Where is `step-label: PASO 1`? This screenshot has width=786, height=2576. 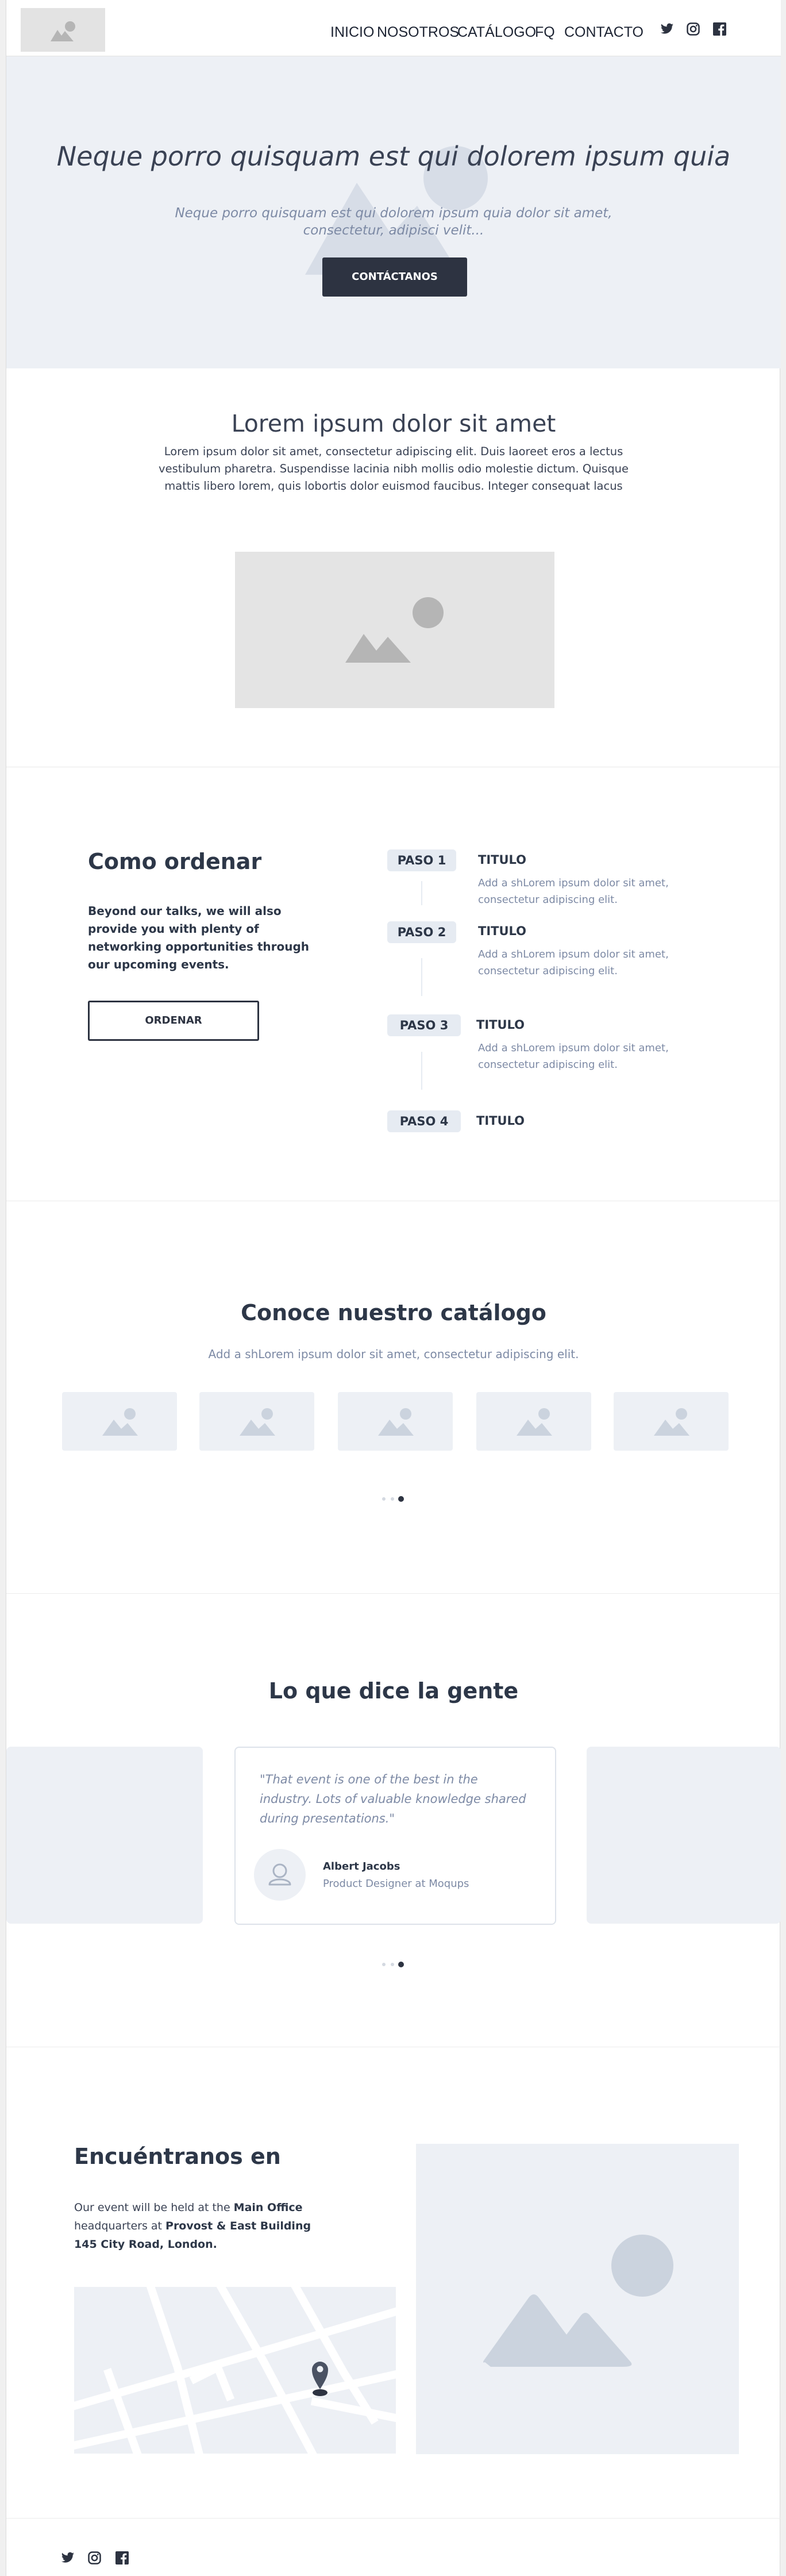
step-label: PASO 1 is located at coordinates (421, 860).